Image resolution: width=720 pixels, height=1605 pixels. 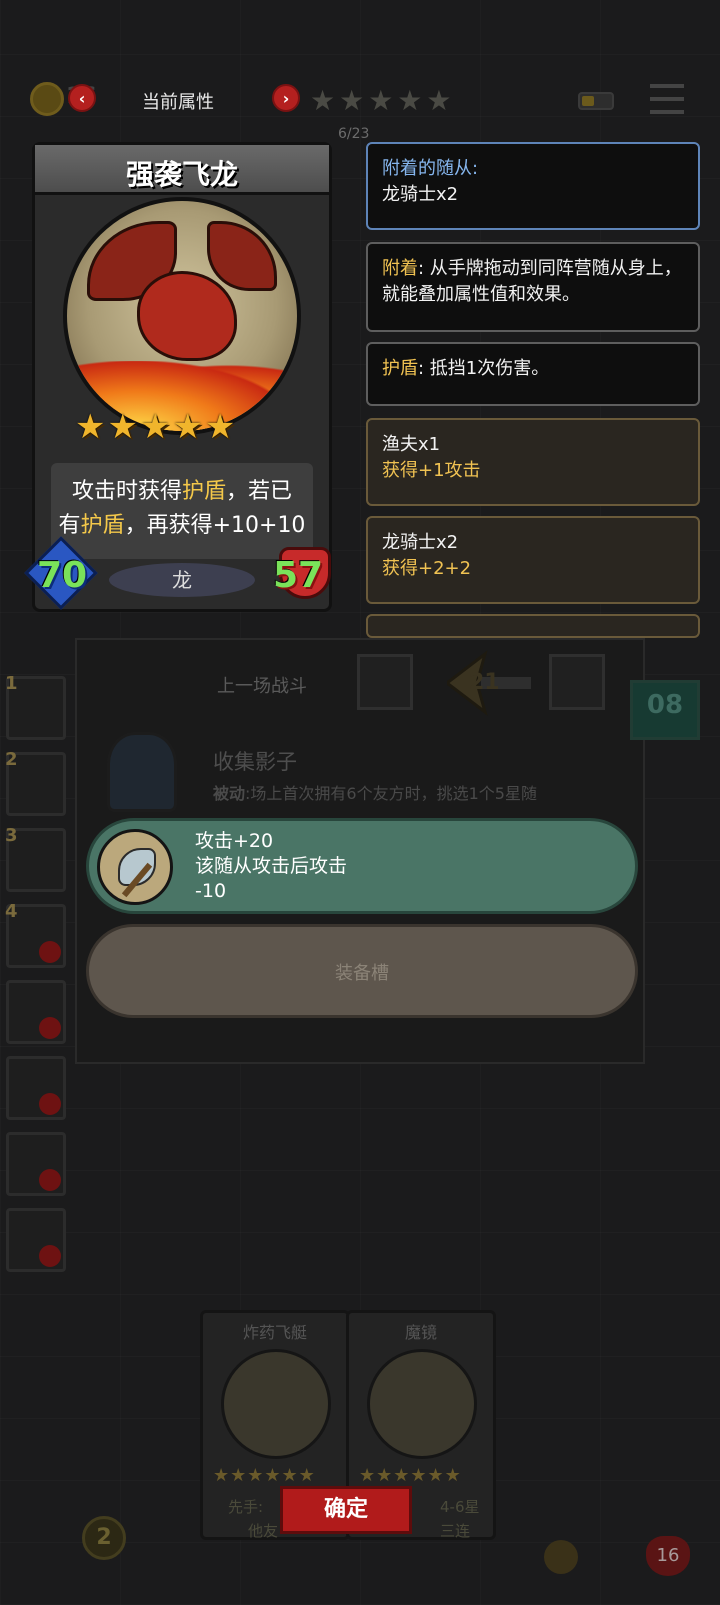 What do you see at coordinates (142, 772) in the screenshot?
I see `ghost-icon` at bounding box center [142, 772].